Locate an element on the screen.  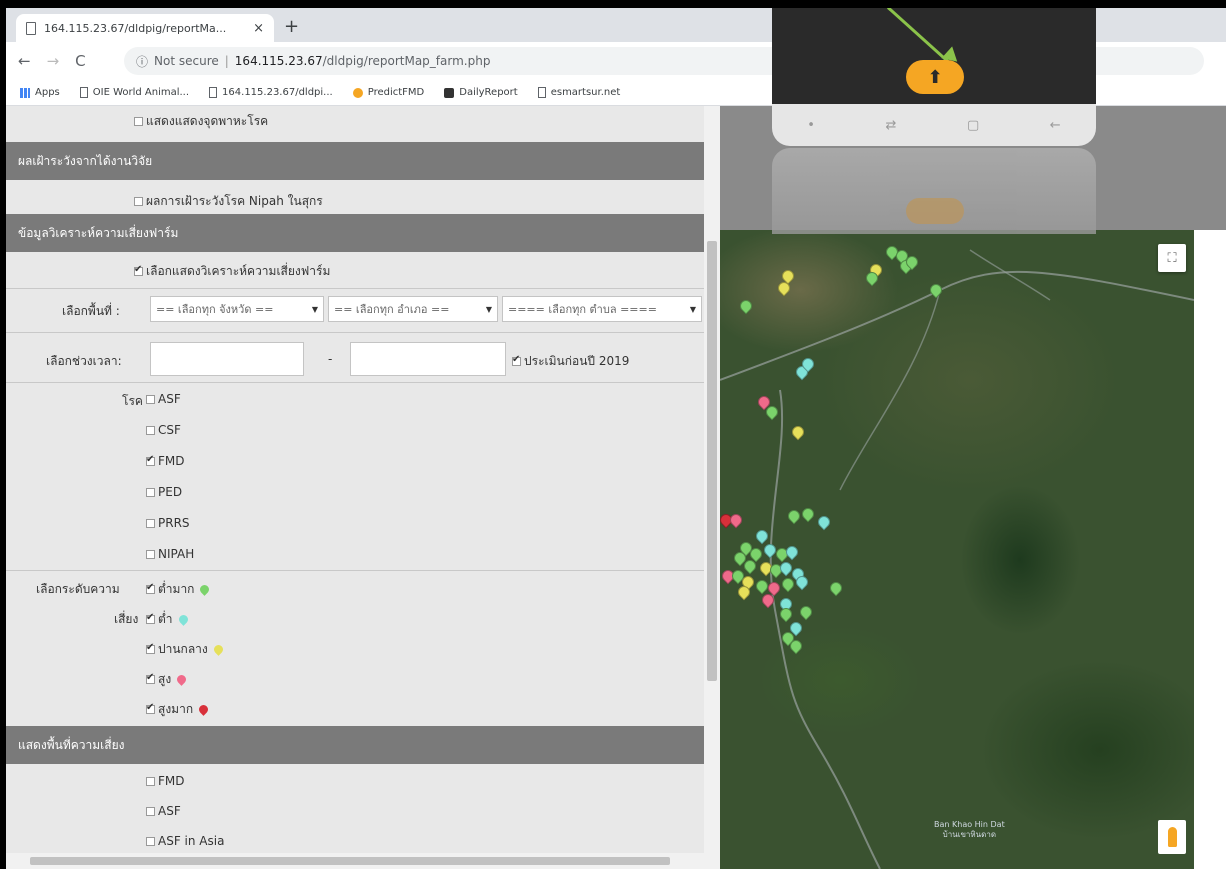
section-risk: ข้อมูลวิเคราะห์ความเสี่ยงฟาร์ม is located at coordinates (355, 233).